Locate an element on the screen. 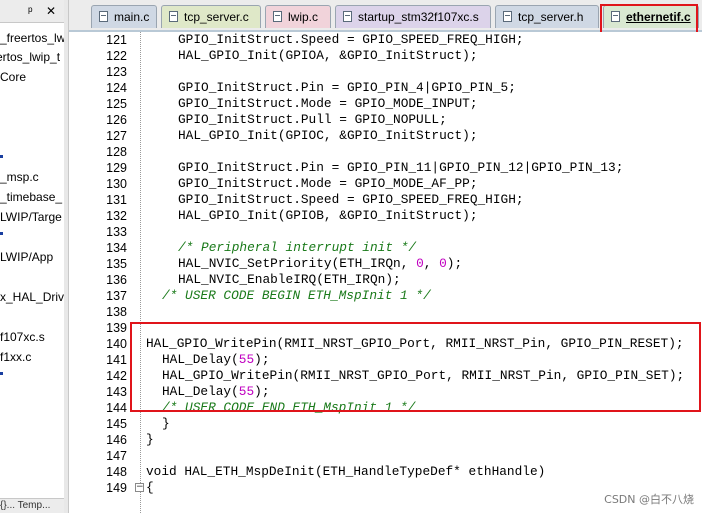 The height and width of the screenshot is (513, 702). tab-main-c: main.c is located at coordinates (124, 16).